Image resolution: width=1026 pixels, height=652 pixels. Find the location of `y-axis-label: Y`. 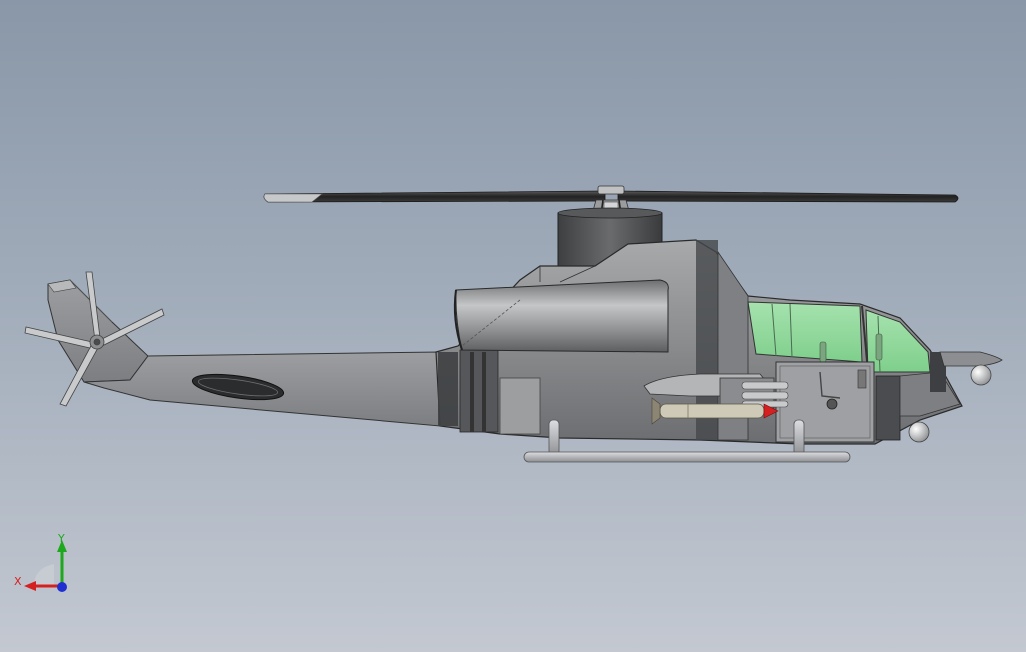

y-axis-label: Y is located at coordinates (61, 538).